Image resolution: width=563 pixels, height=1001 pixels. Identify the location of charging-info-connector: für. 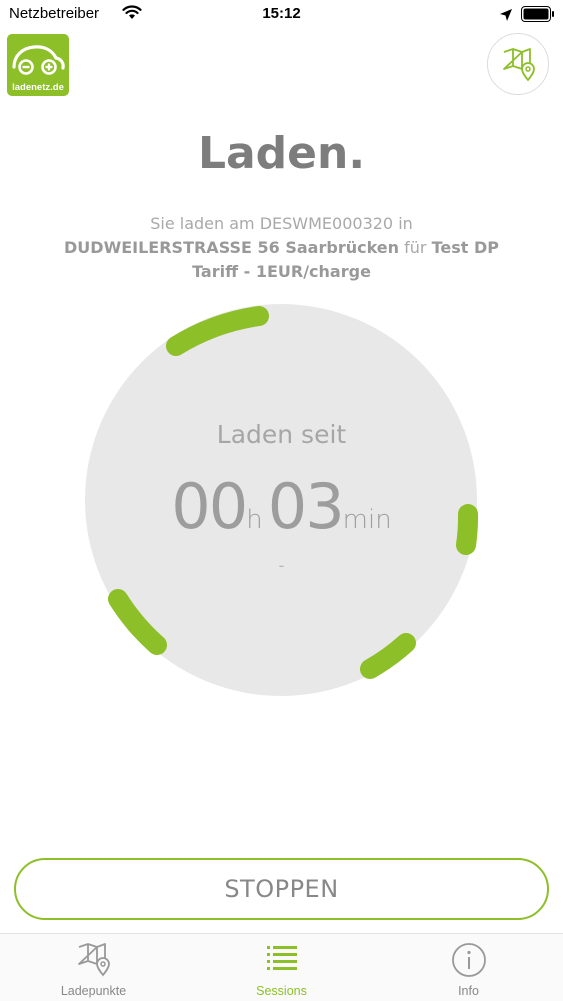
(415, 247).